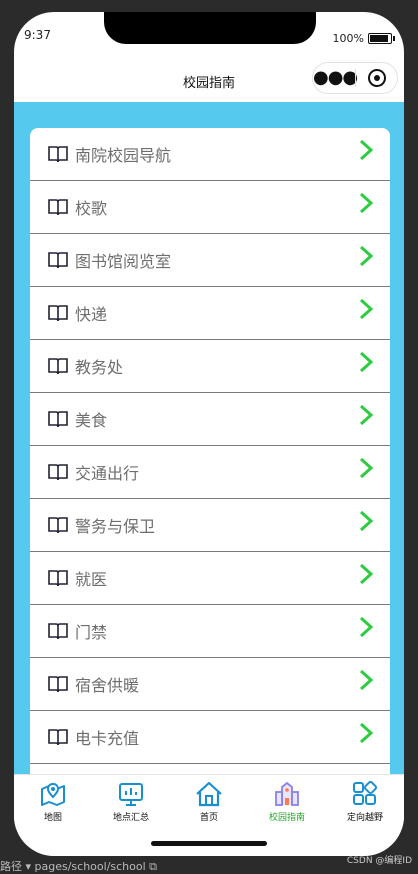 The image size is (418, 874). What do you see at coordinates (287, 793) in the screenshot?
I see `school-building-icon` at bounding box center [287, 793].